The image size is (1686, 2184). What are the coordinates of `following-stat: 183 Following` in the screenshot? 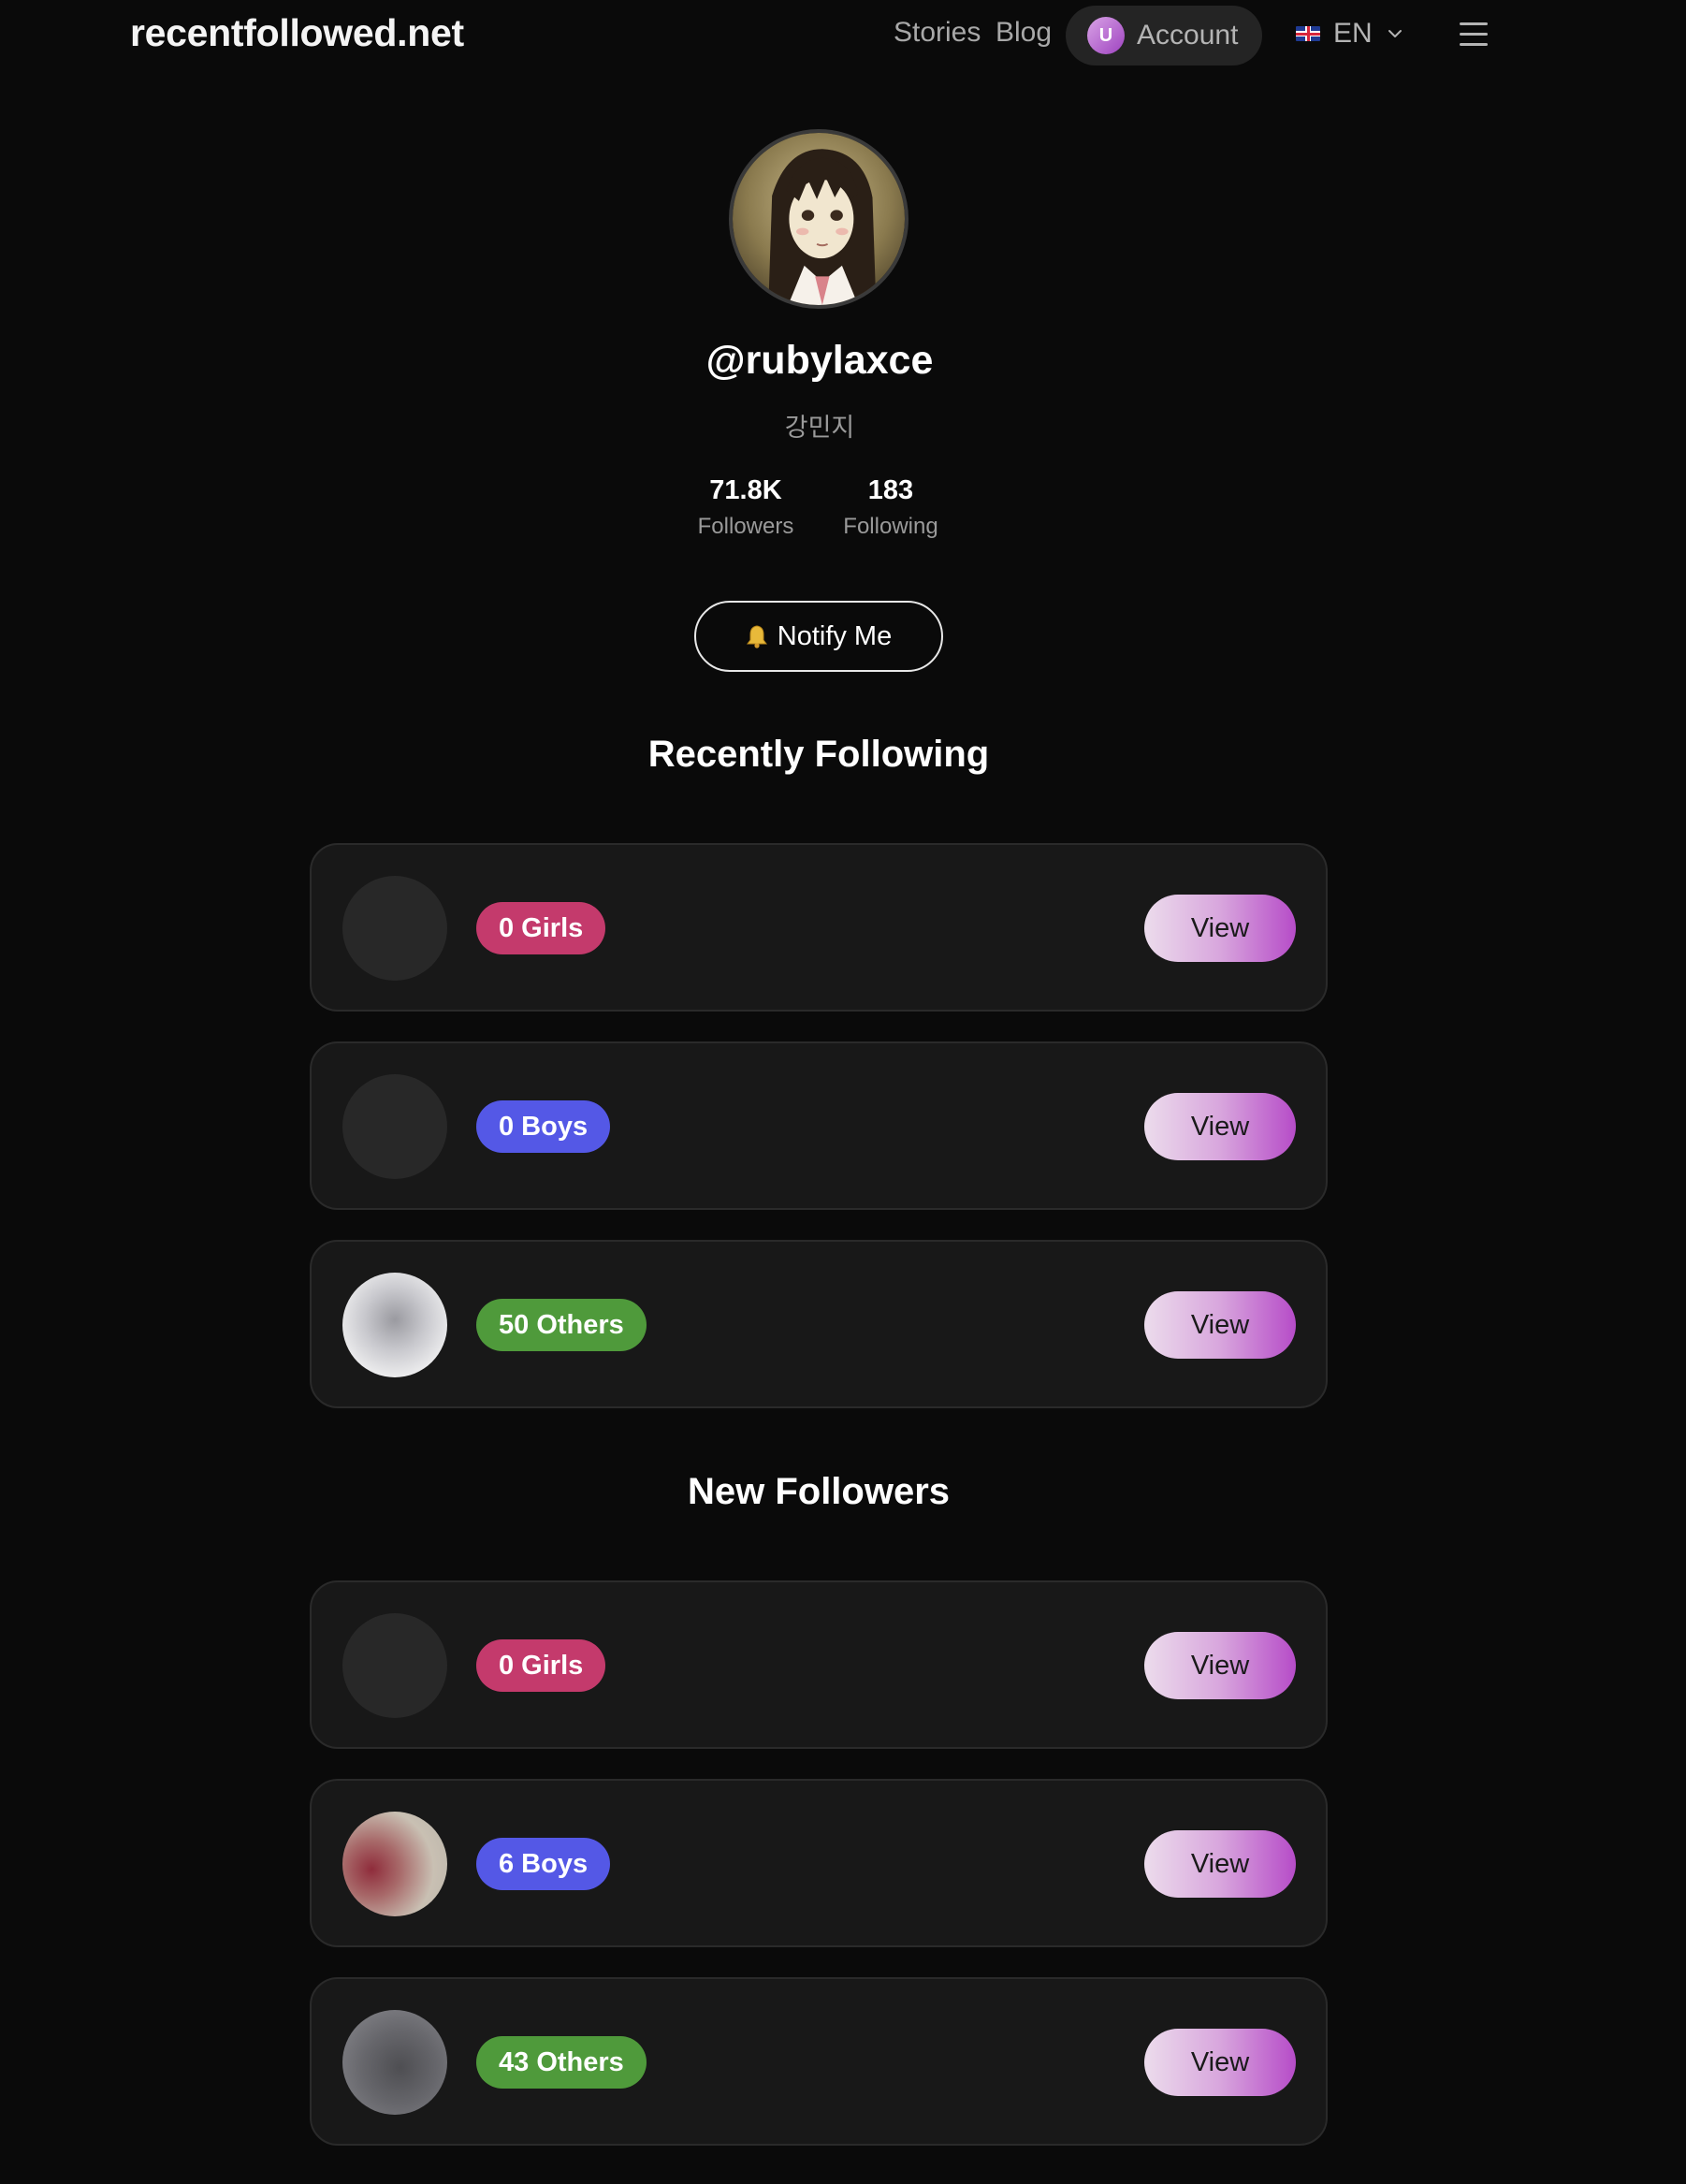 It's located at (890, 507).